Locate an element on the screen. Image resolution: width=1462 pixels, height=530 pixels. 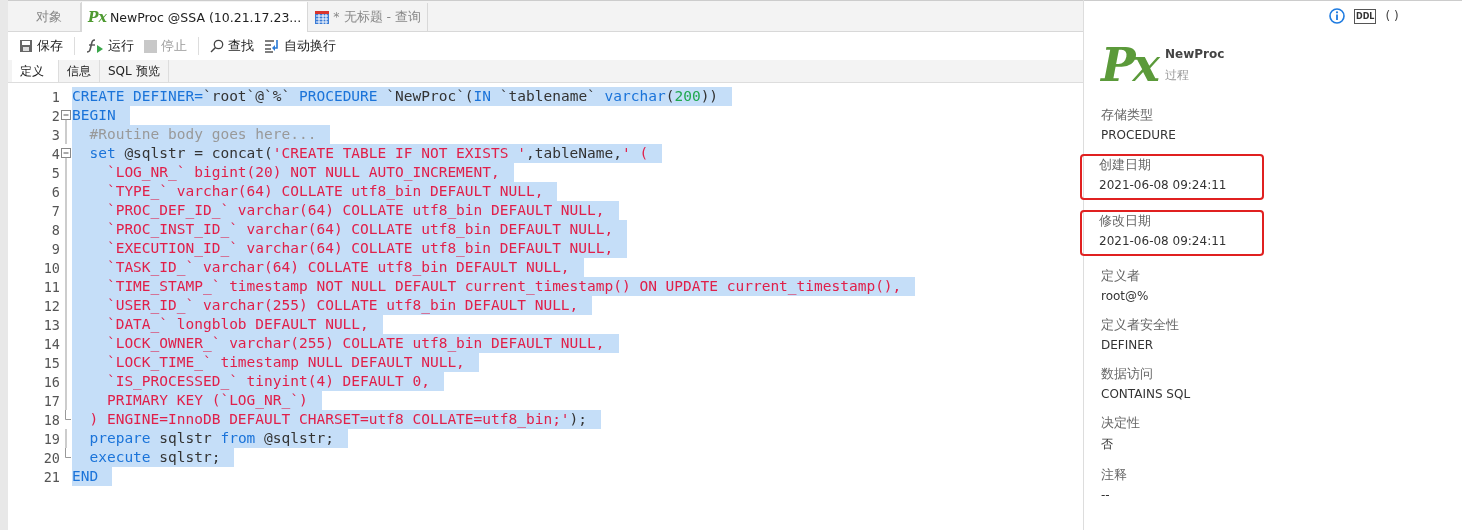
info-icon is located at coordinates (1337, 16).